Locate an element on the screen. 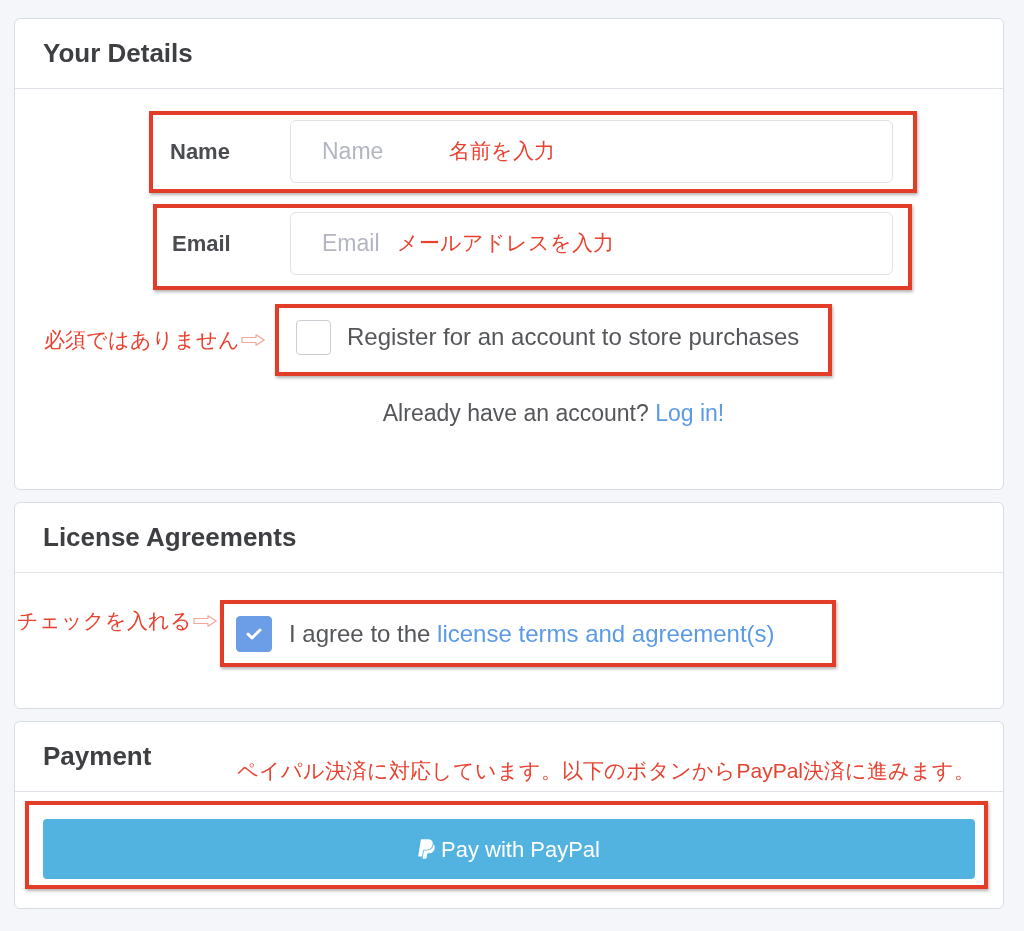 This screenshot has height=931, width=1024. annotation-text: 名前を入力 is located at coordinates (502, 151).